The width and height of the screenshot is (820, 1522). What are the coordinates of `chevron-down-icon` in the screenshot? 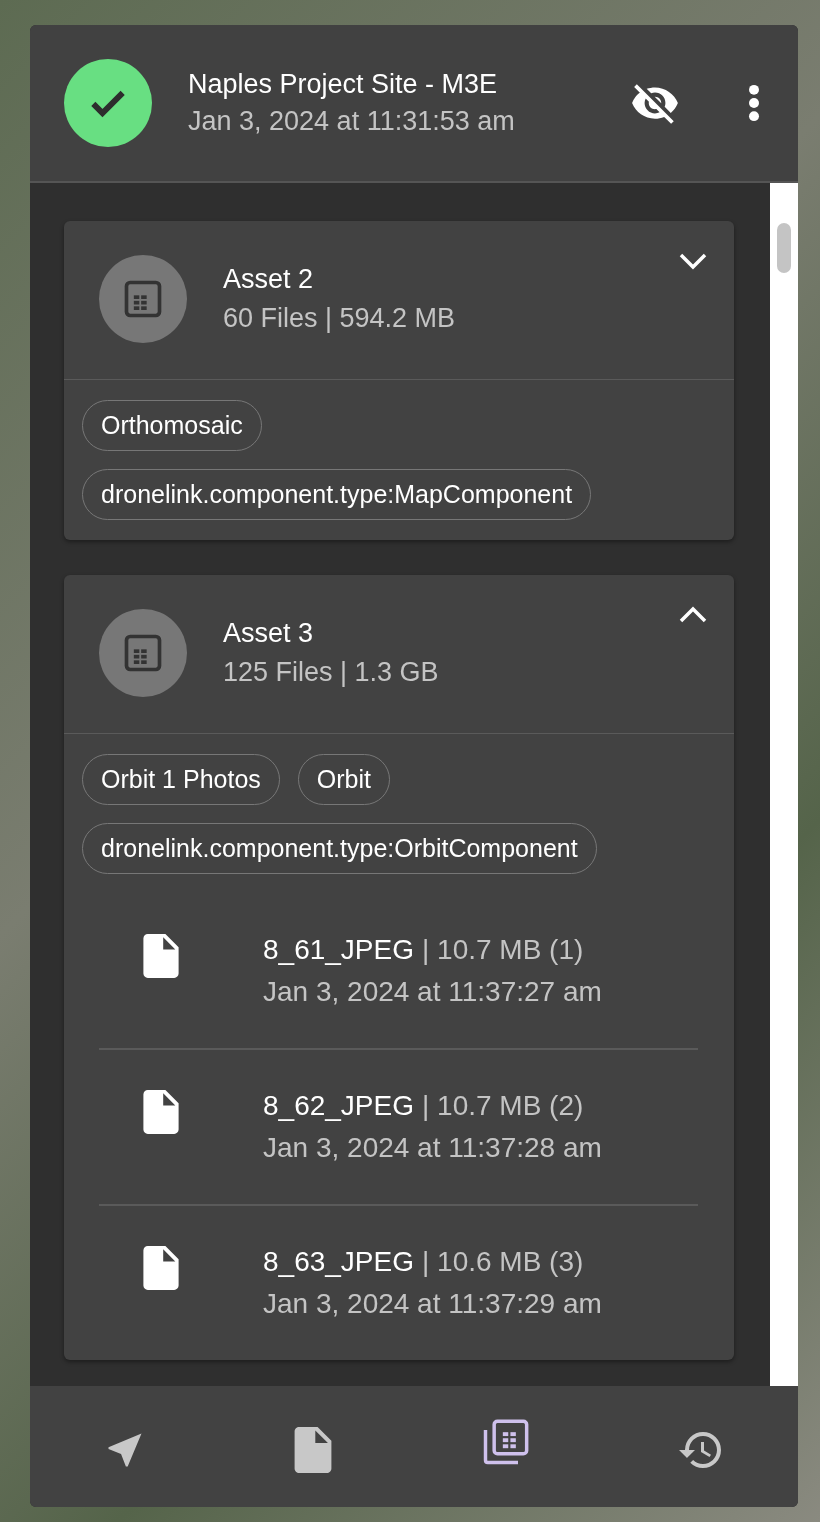 It's located at (693, 261).